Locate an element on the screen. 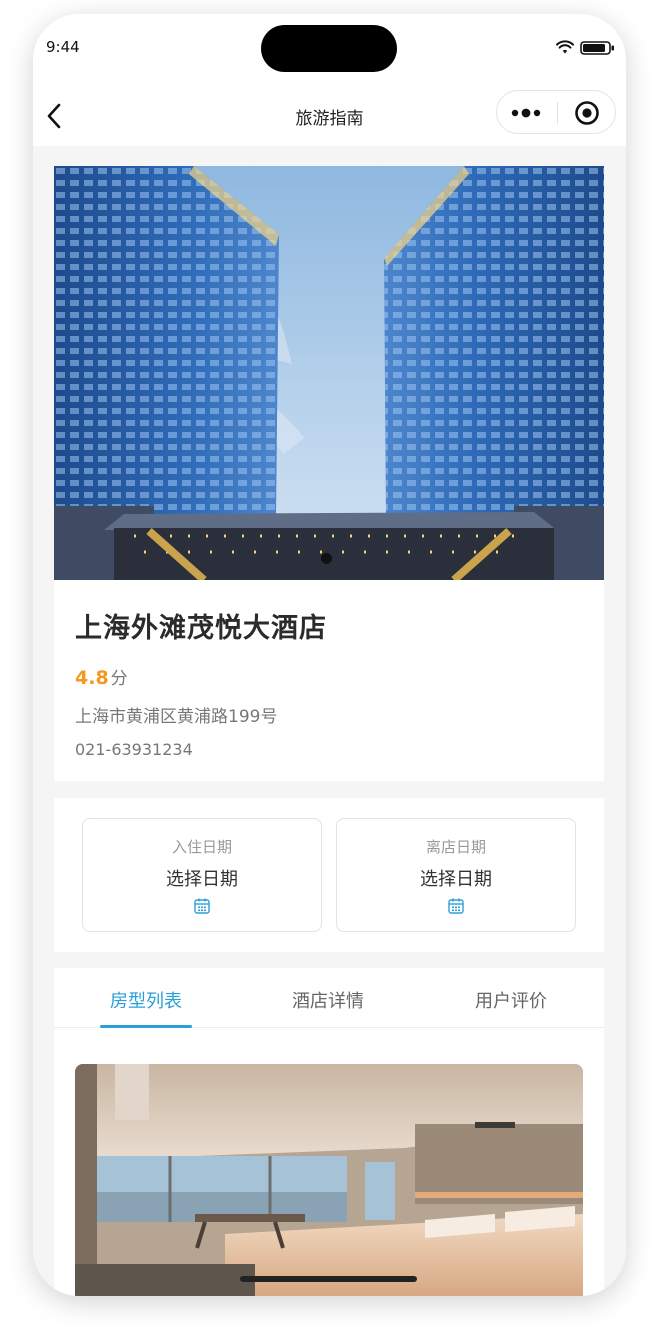  checkin-date-picker: 入住日期 选择日期 is located at coordinates (202, 875).